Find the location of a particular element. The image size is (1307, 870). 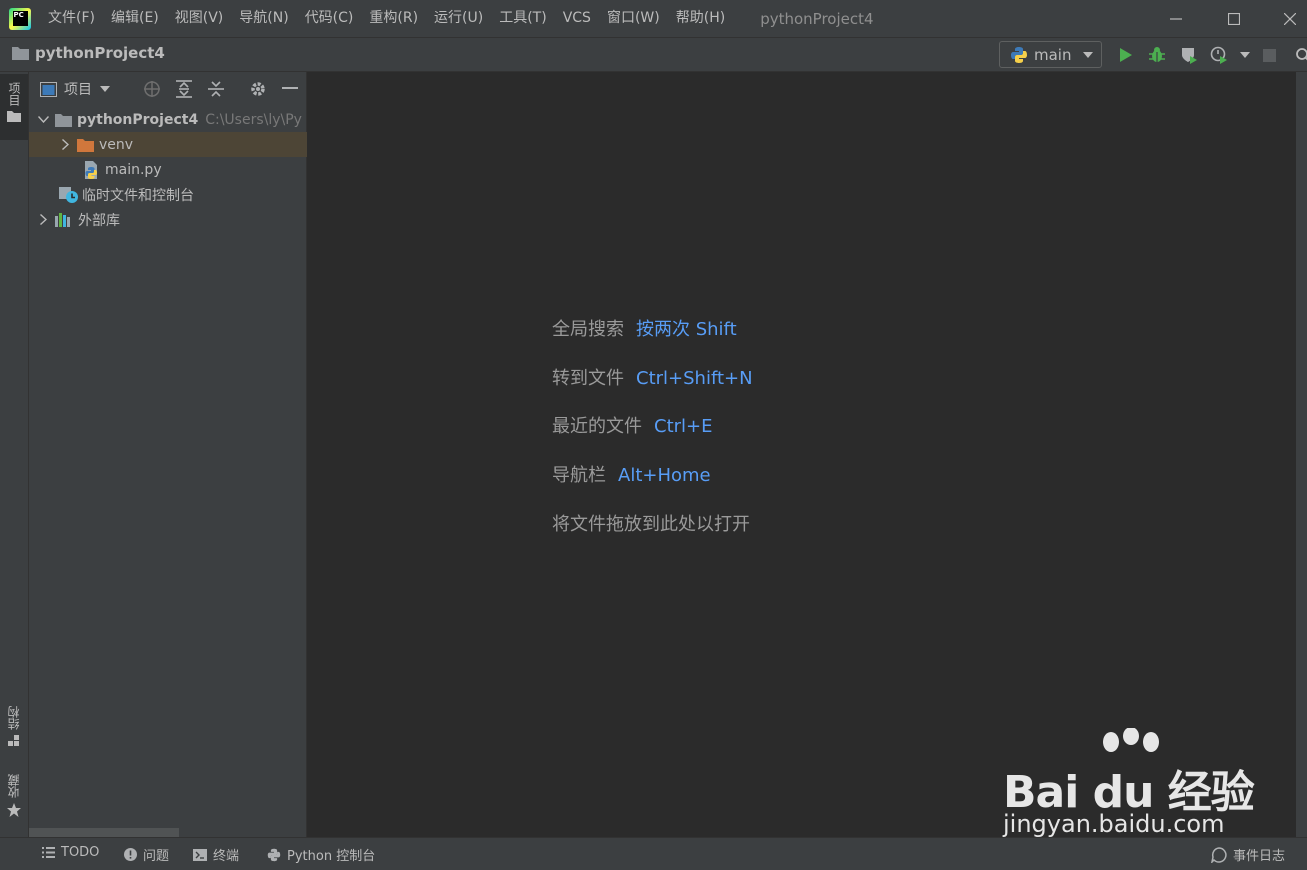

warning-circle-icon is located at coordinates (130, 854).